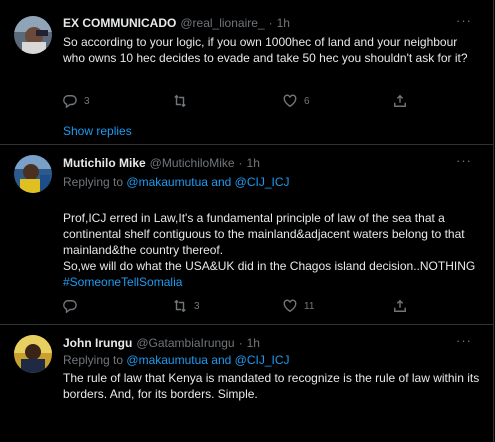 This screenshot has width=495, height=442. Describe the element at coordinates (309, 306) in the screenshot. I see `like-count: 11` at that location.